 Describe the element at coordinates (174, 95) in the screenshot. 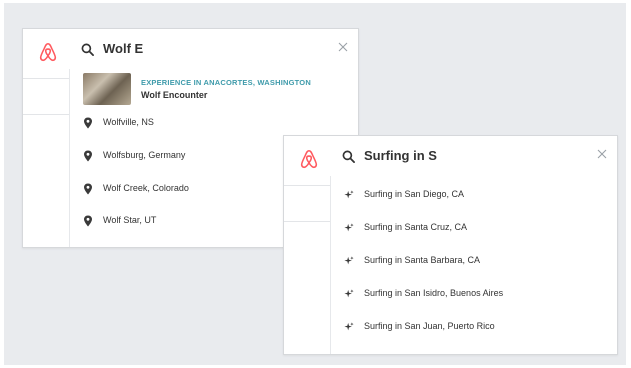

I see `experience-title: Wolf Encounter` at that location.